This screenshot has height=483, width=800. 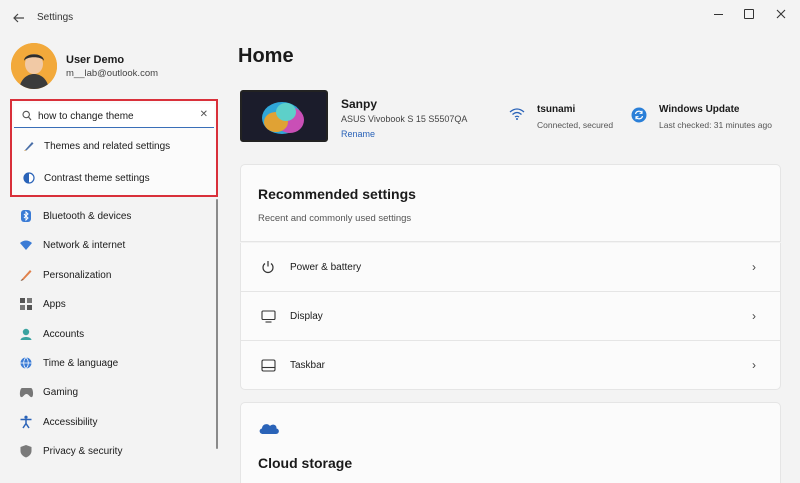 What do you see at coordinates (26, 363) in the screenshot?
I see `globe-icon` at bounding box center [26, 363].